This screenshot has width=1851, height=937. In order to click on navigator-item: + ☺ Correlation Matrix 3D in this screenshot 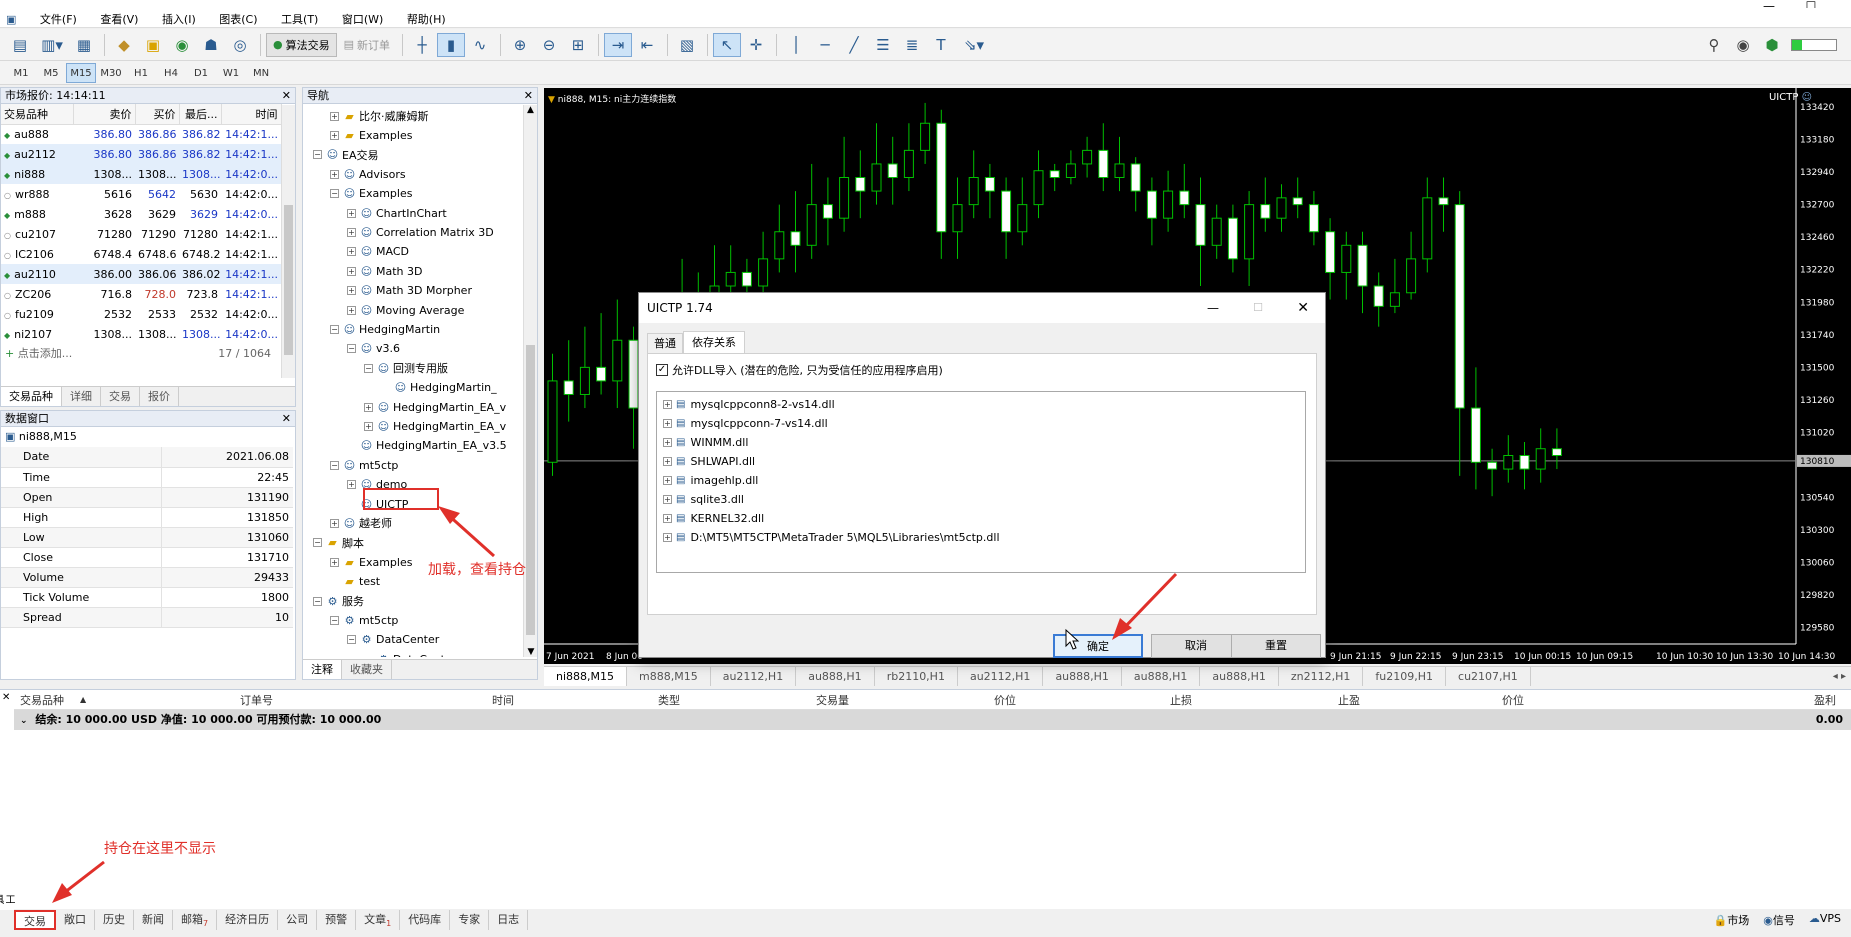, I will do `click(420, 232)`.